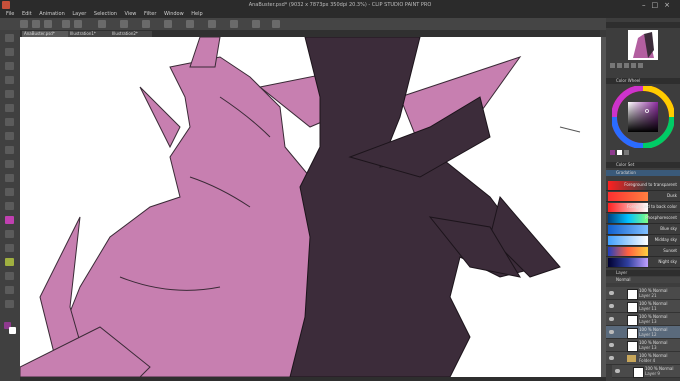 The image size is (680, 381). What do you see at coordinates (9, 276) in the screenshot?
I see `text-tool-icon` at bounding box center [9, 276].